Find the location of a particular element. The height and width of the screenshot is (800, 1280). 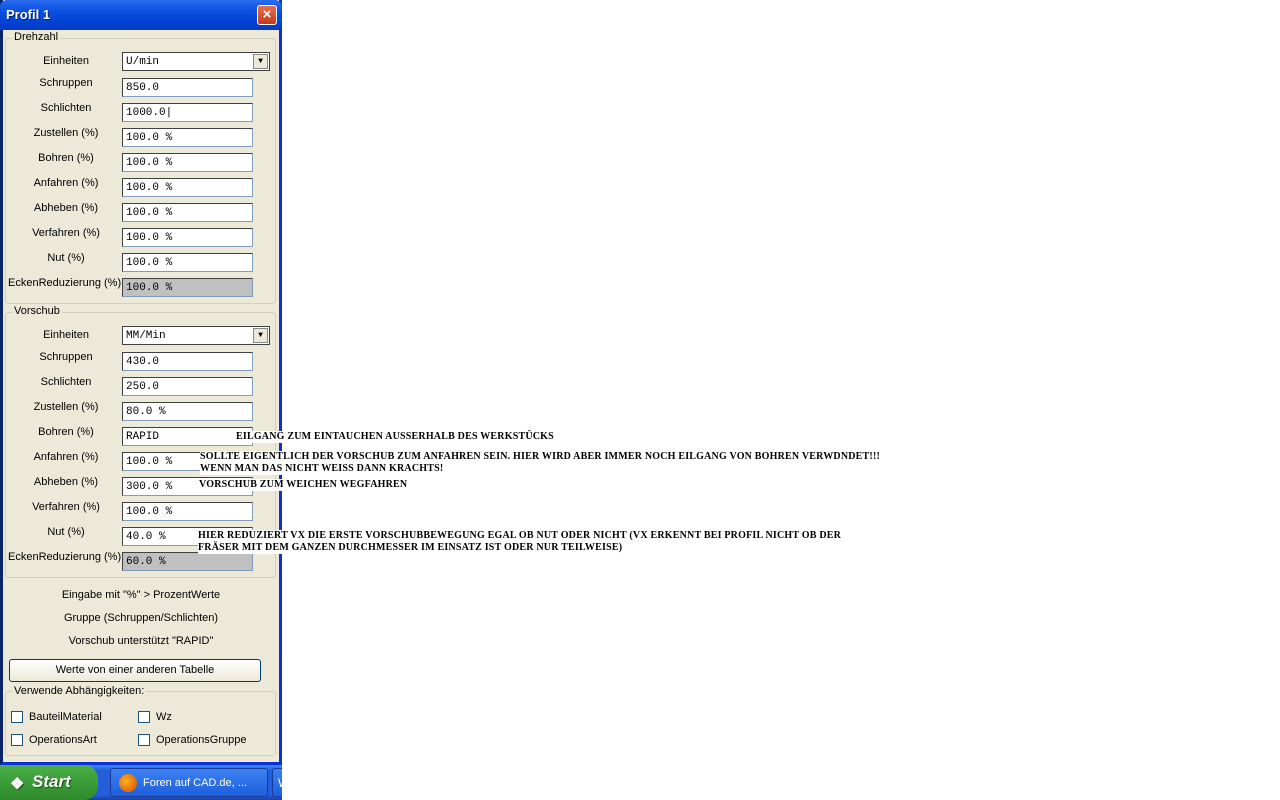

vorschub-einheiten-value: MM/Min is located at coordinates (146, 336).